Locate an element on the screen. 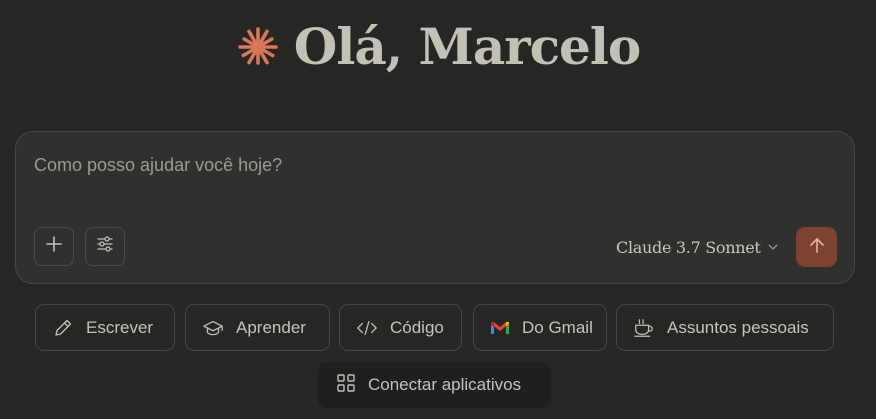 The height and width of the screenshot is (419, 876). arrow-up-icon is located at coordinates (817, 247).